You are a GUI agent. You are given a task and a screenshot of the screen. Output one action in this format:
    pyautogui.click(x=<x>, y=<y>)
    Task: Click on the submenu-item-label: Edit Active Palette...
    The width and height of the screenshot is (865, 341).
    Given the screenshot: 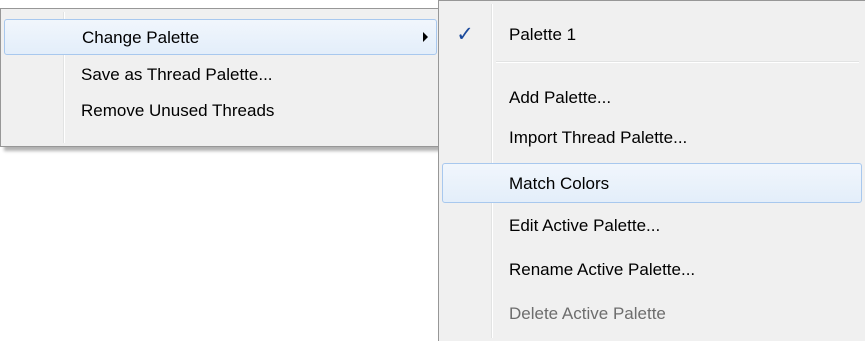 What is the action you would take?
    pyautogui.click(x=585, y=225)
    